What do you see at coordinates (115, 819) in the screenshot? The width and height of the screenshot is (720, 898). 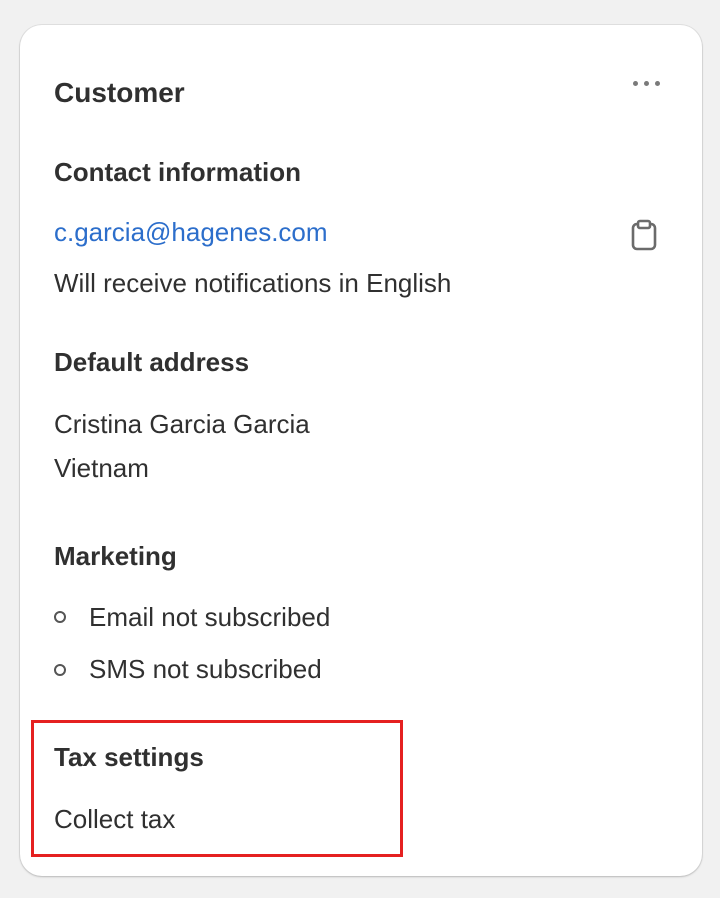 I see `tax-settings-value: Collect tax` at bounding box center [115, 819].